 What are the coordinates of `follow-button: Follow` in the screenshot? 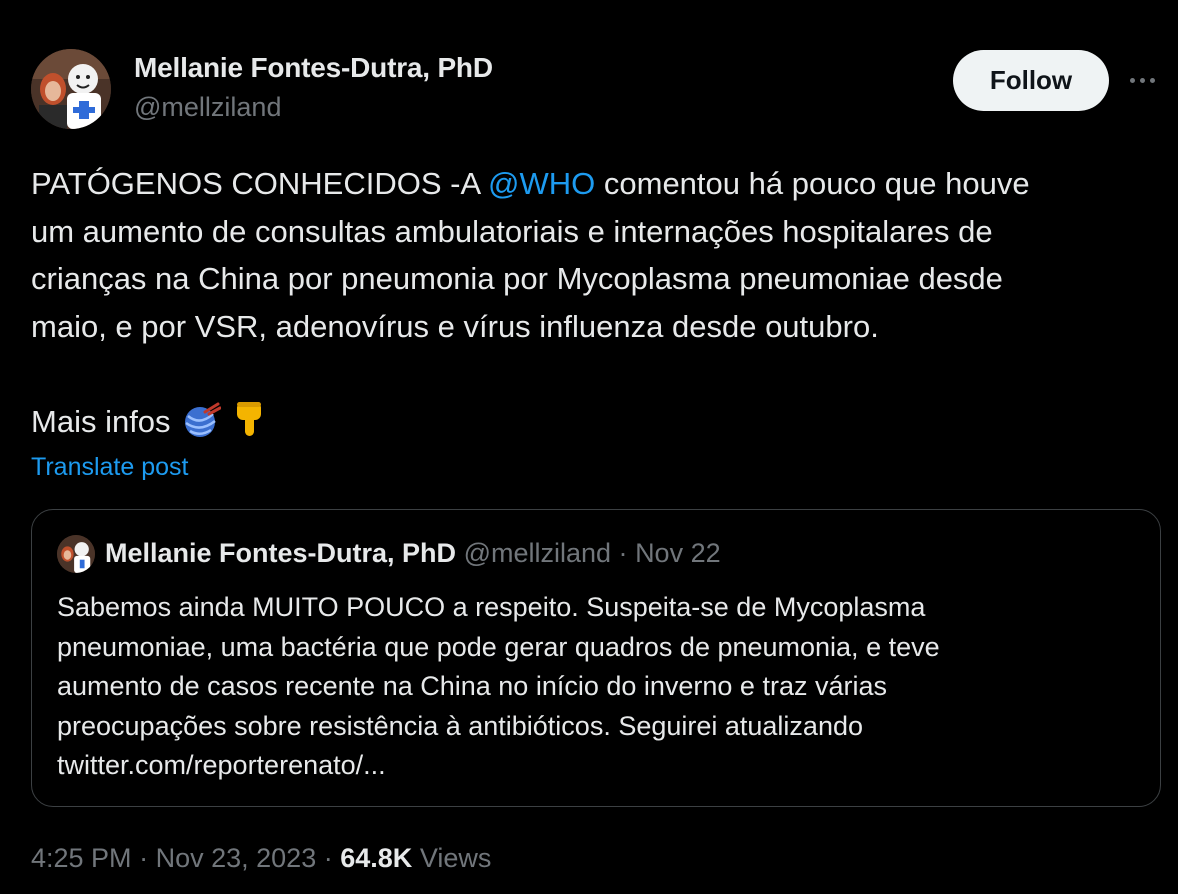 It's located at (1031, 80).